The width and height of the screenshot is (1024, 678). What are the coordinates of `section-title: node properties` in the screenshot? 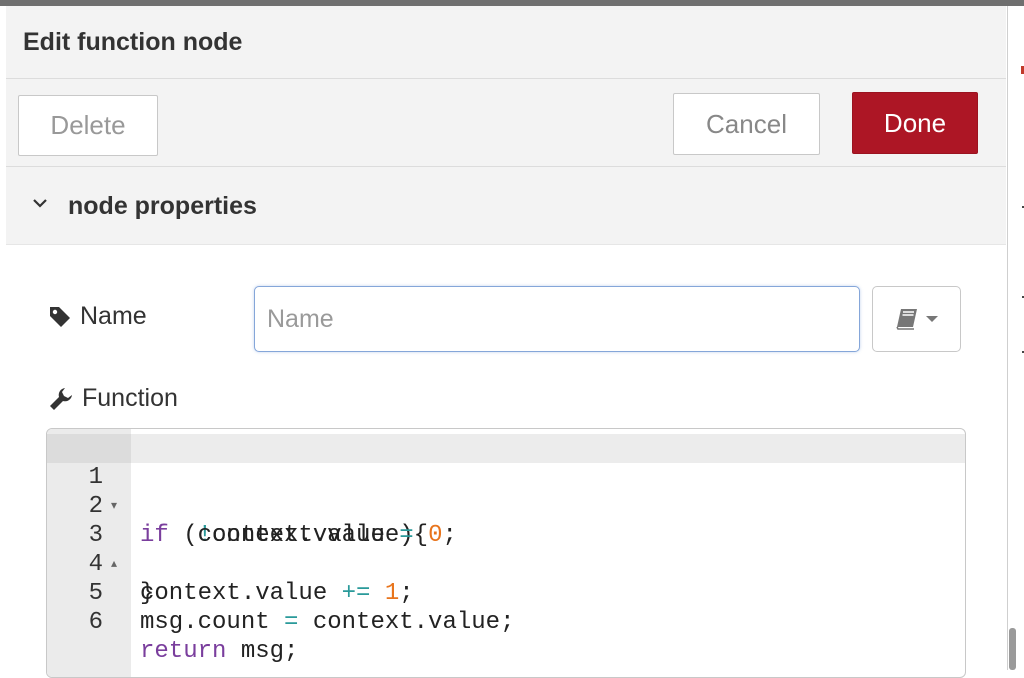 It's located at (162, 206).